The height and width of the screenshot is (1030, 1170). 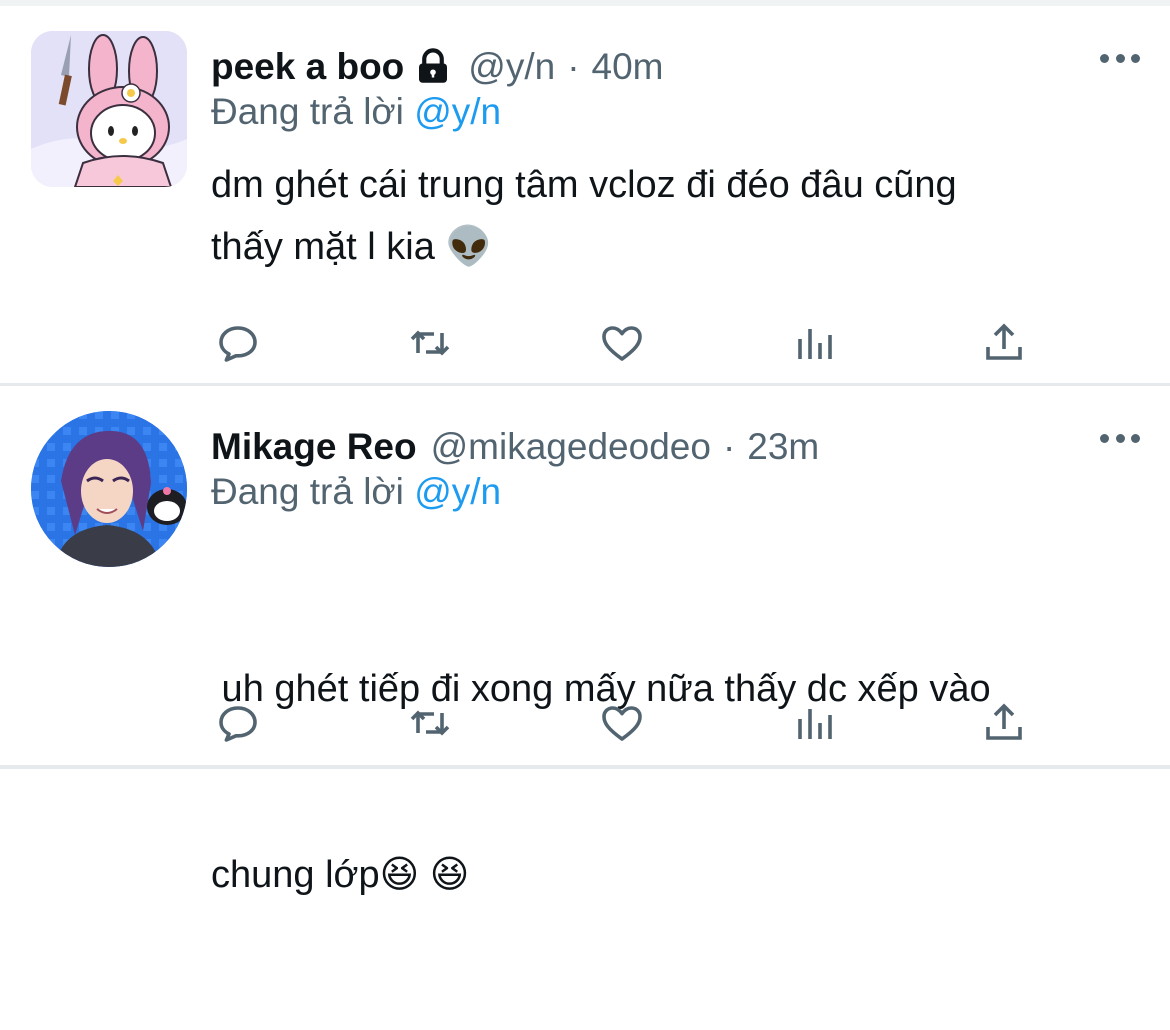 I want to click on tweet-header: Mikage Reo @mikagedeodeo · 23m, so click(x=515, y=447).